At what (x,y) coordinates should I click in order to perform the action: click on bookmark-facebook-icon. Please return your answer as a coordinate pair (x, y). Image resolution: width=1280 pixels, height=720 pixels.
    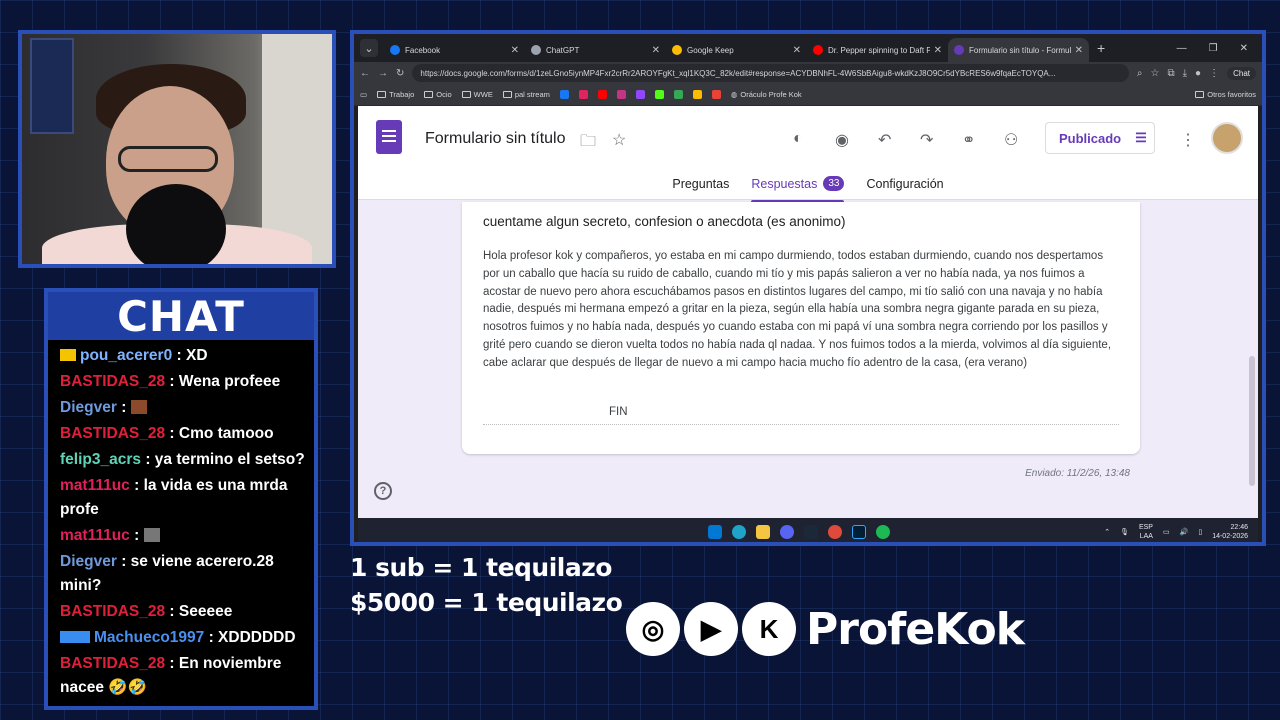
    Looking at the image, I should click on (564, 94).